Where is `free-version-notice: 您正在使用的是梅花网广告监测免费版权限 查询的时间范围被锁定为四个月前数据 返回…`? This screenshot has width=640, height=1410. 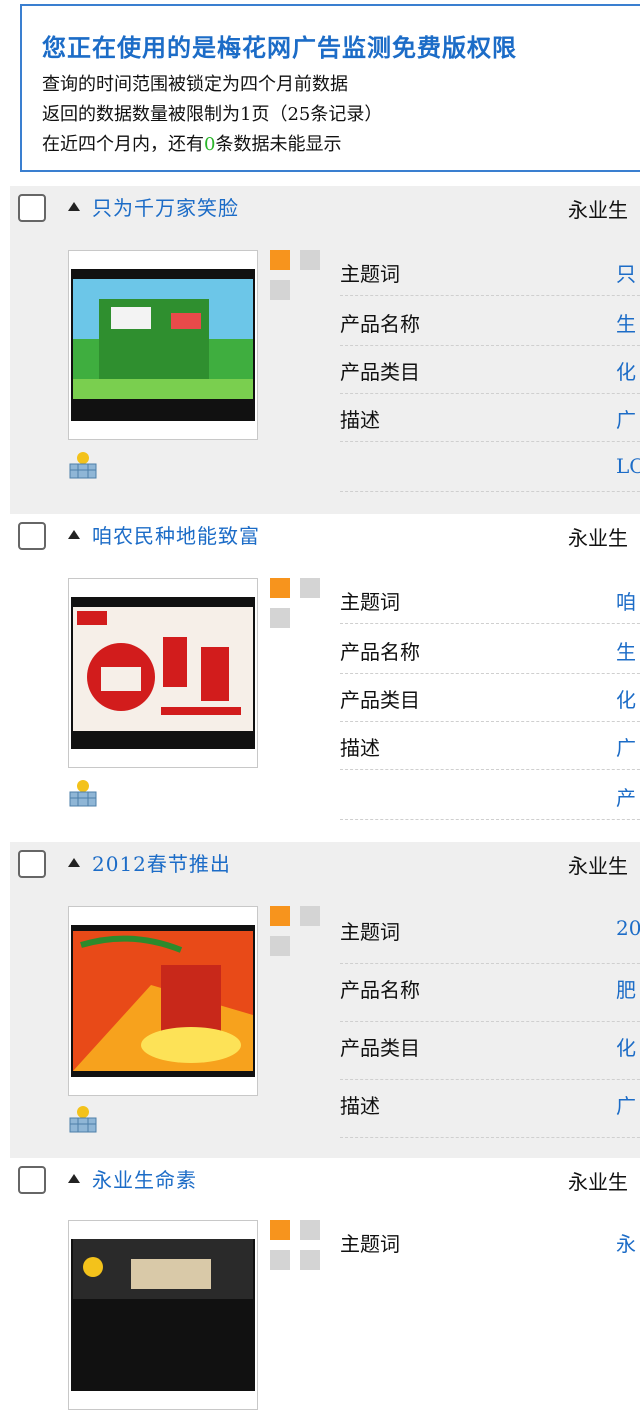
free-version-notice: 您正在使用的是梅花网广告监测免费版权限 查询的时间范围被锁定为四个月前数据 返回… is located at coordinates (330, 88).